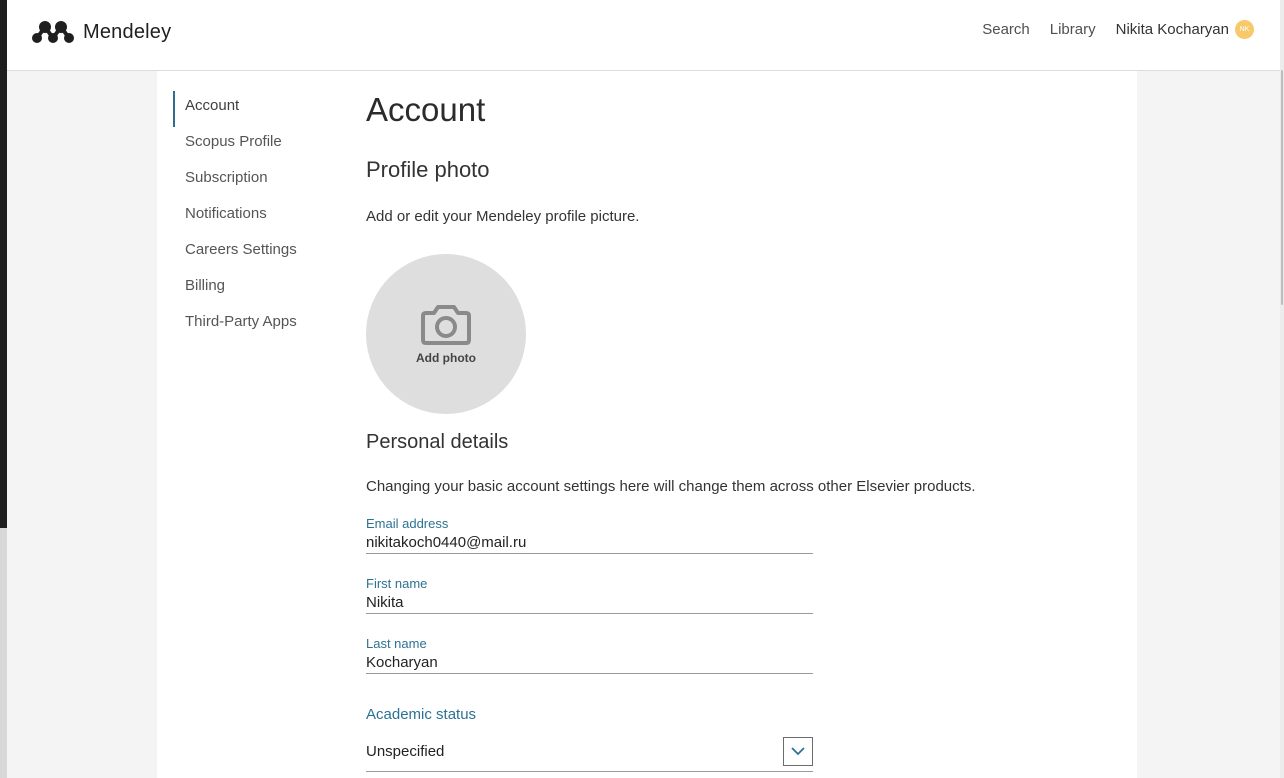  What do you see at coordinates (446, 325) in the screenshot?
I see `camera-icon` at bounding box center [446, 325].